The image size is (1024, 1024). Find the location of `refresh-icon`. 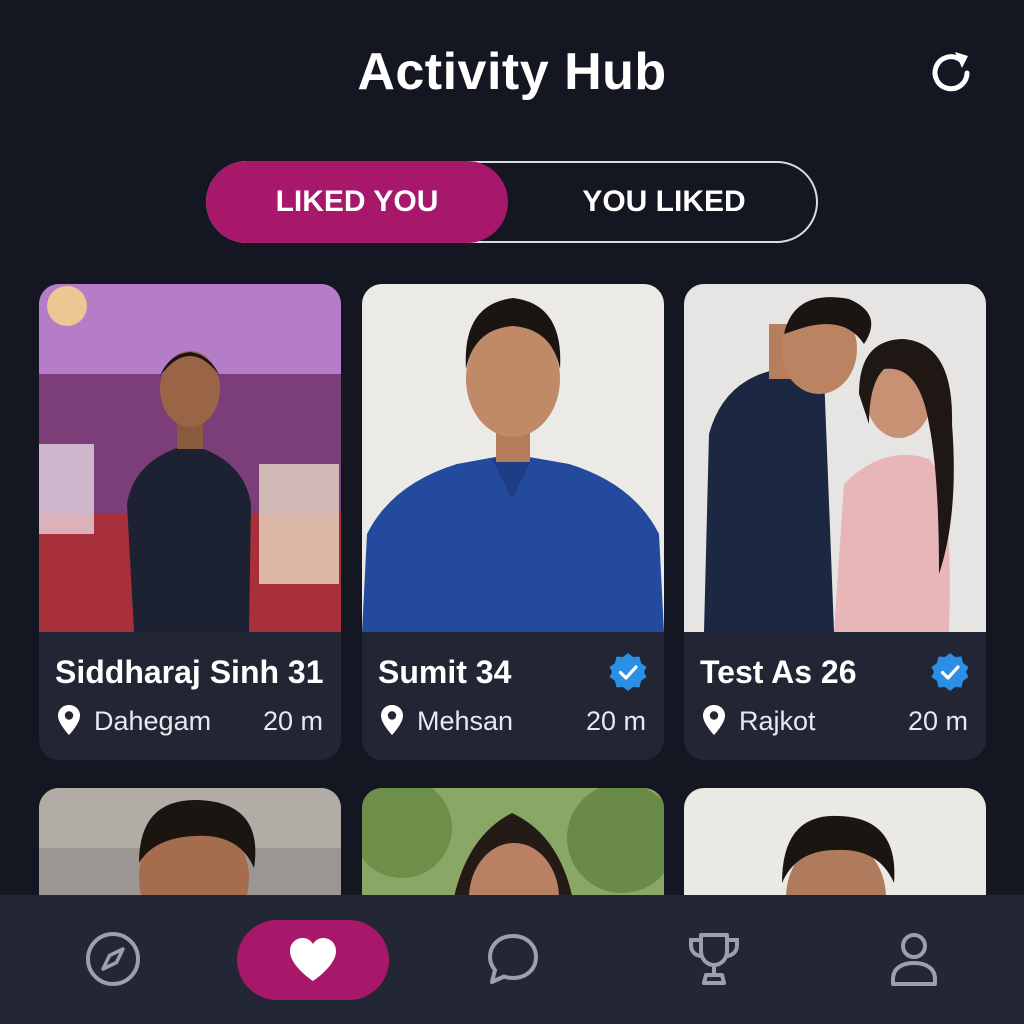

refresh-icon is located at coordinates (951, 73).